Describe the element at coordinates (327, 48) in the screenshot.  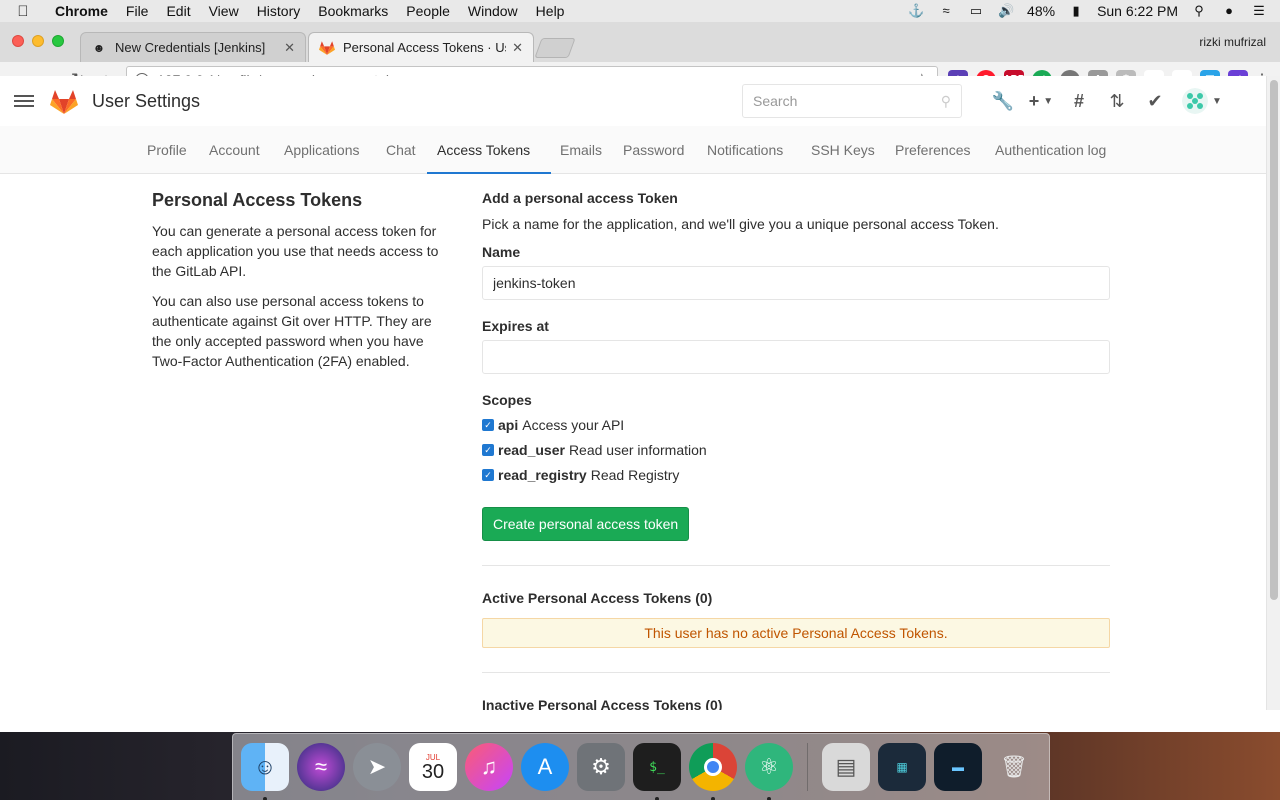
I see `gitlab-favicon-icon` at that location.